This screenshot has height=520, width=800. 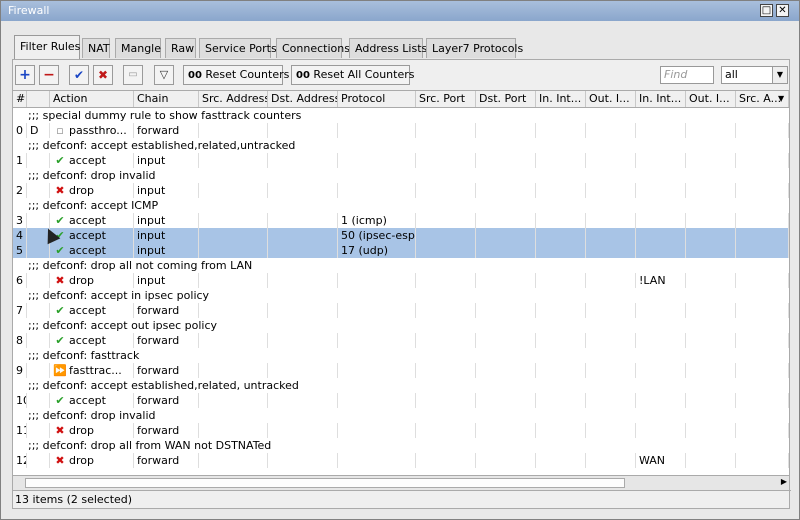 I want to click on column-header, so click(x=38, y=99).